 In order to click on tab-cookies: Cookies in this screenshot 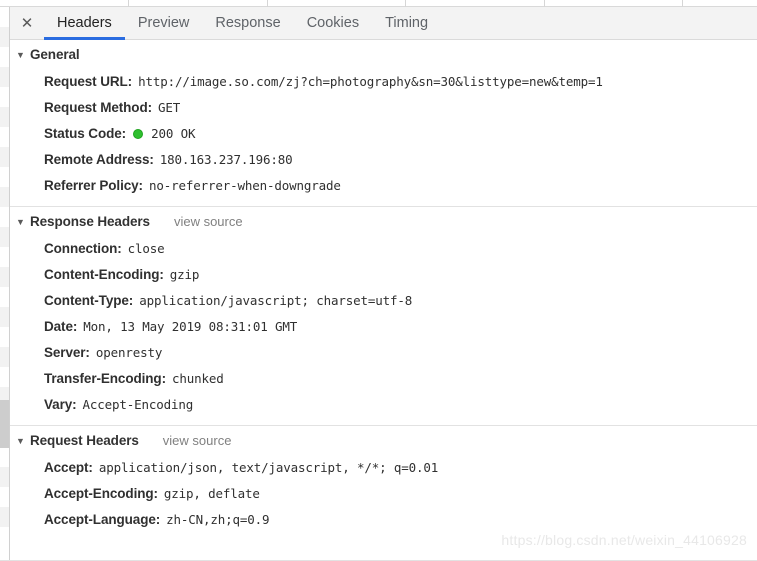, I will do `click(333, 23)`.